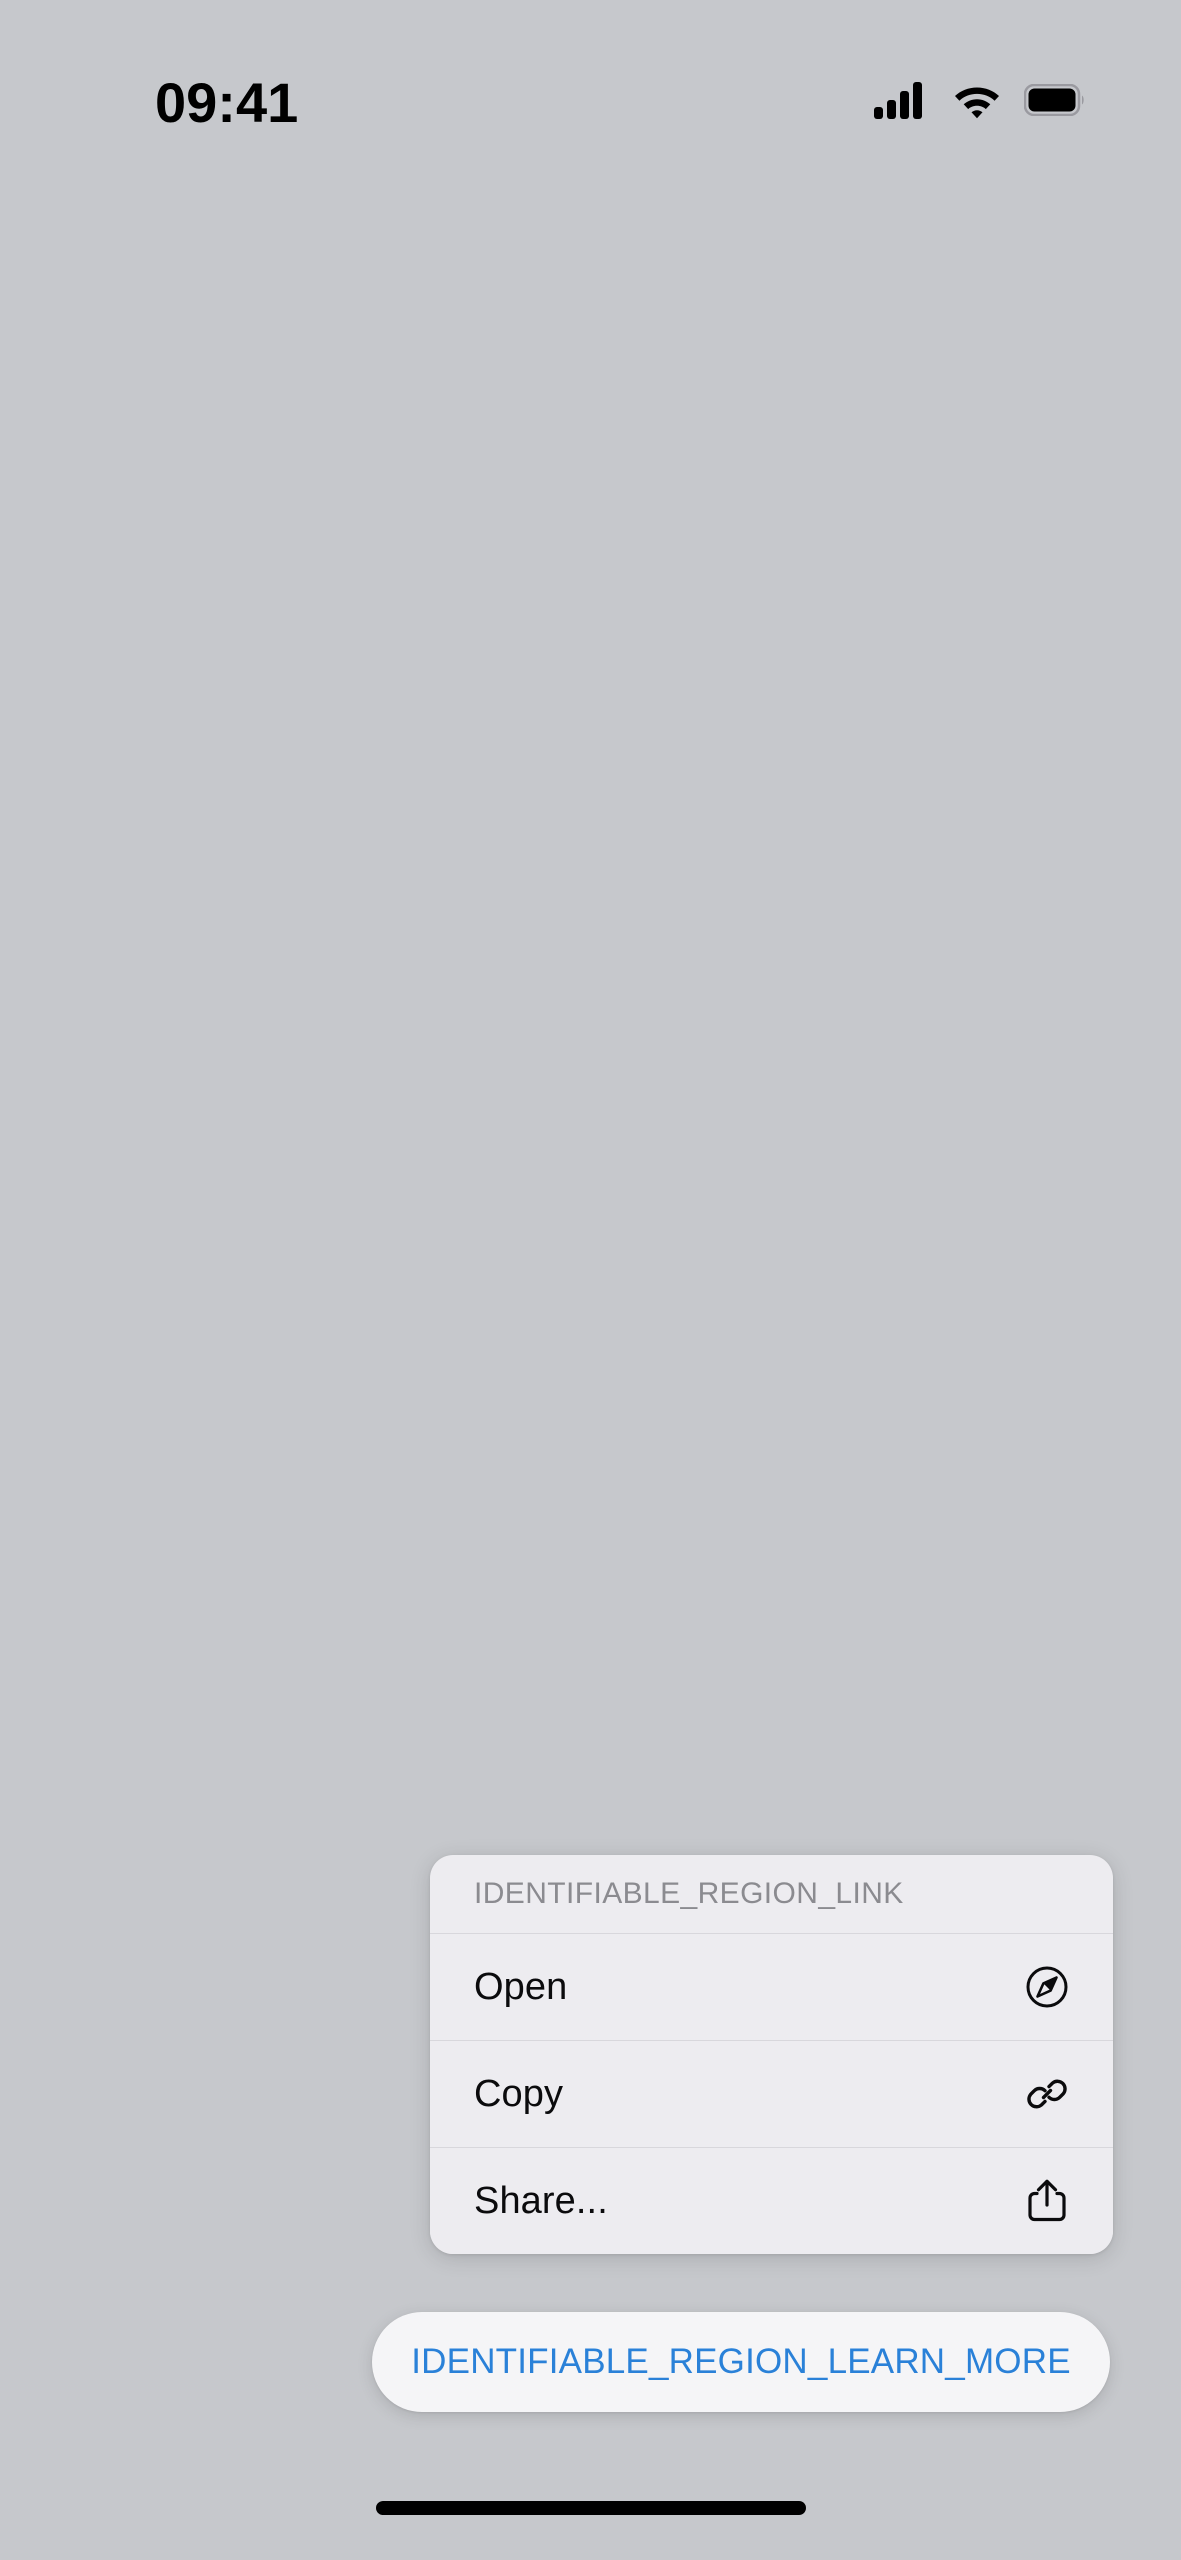 This screenshot has width=1181, height=2560. I want to click on home-indicator, so click(590, 2508).